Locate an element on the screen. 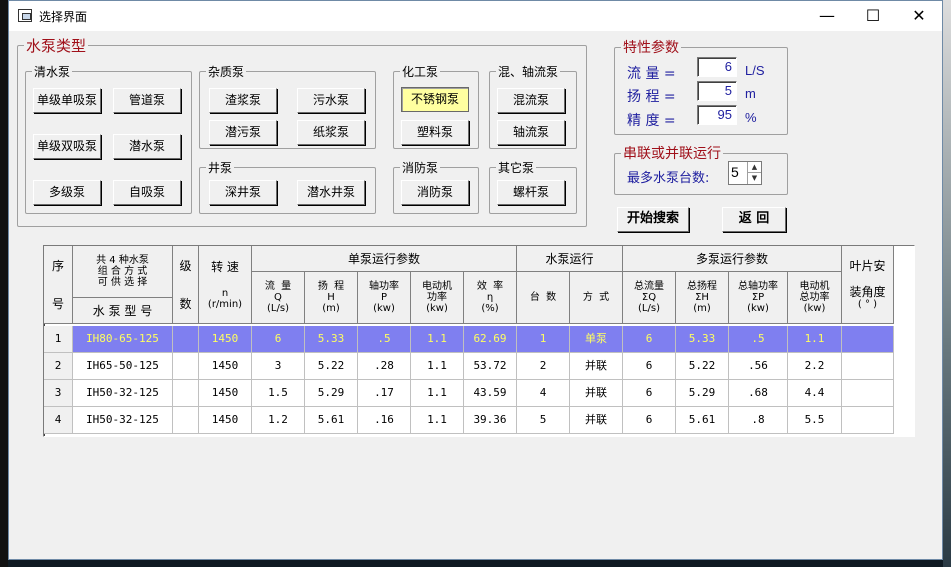  cell-model: IH80-65-125 is located at coordinates (123, 339).